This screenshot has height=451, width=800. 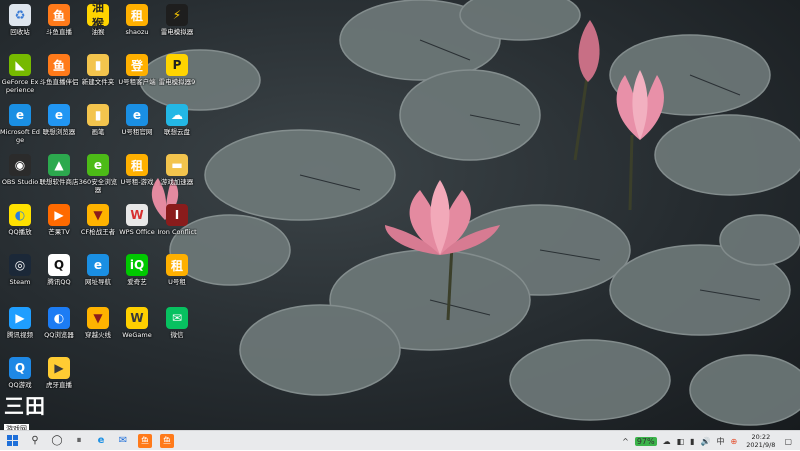 I want to click on app-icon: I, so click(x=177, y=215).